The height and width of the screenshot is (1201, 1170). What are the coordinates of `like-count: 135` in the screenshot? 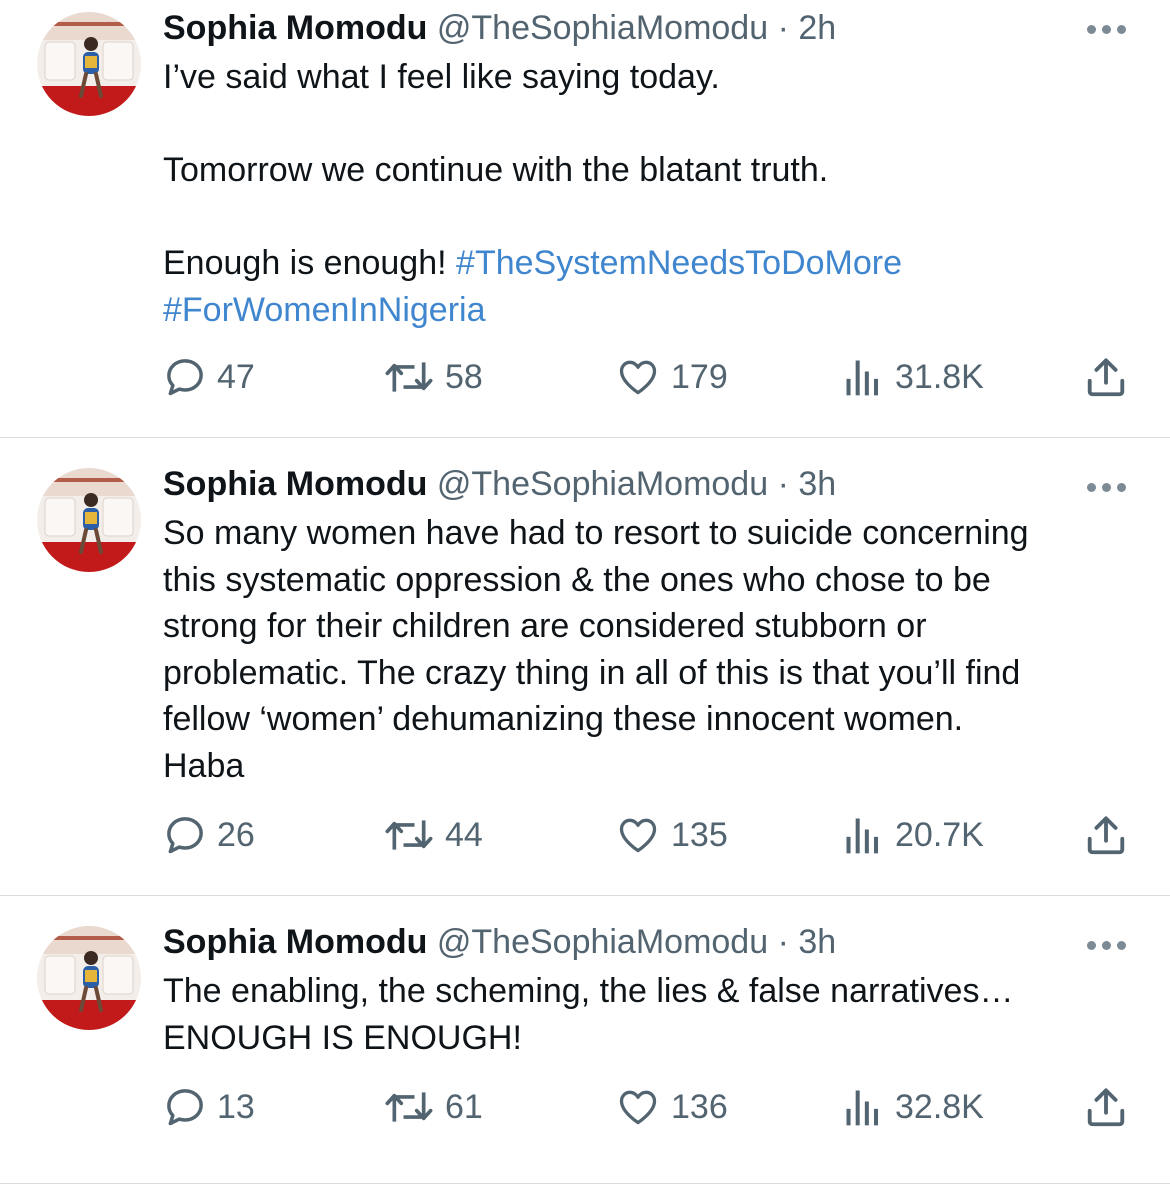 It's located at (699, 834).